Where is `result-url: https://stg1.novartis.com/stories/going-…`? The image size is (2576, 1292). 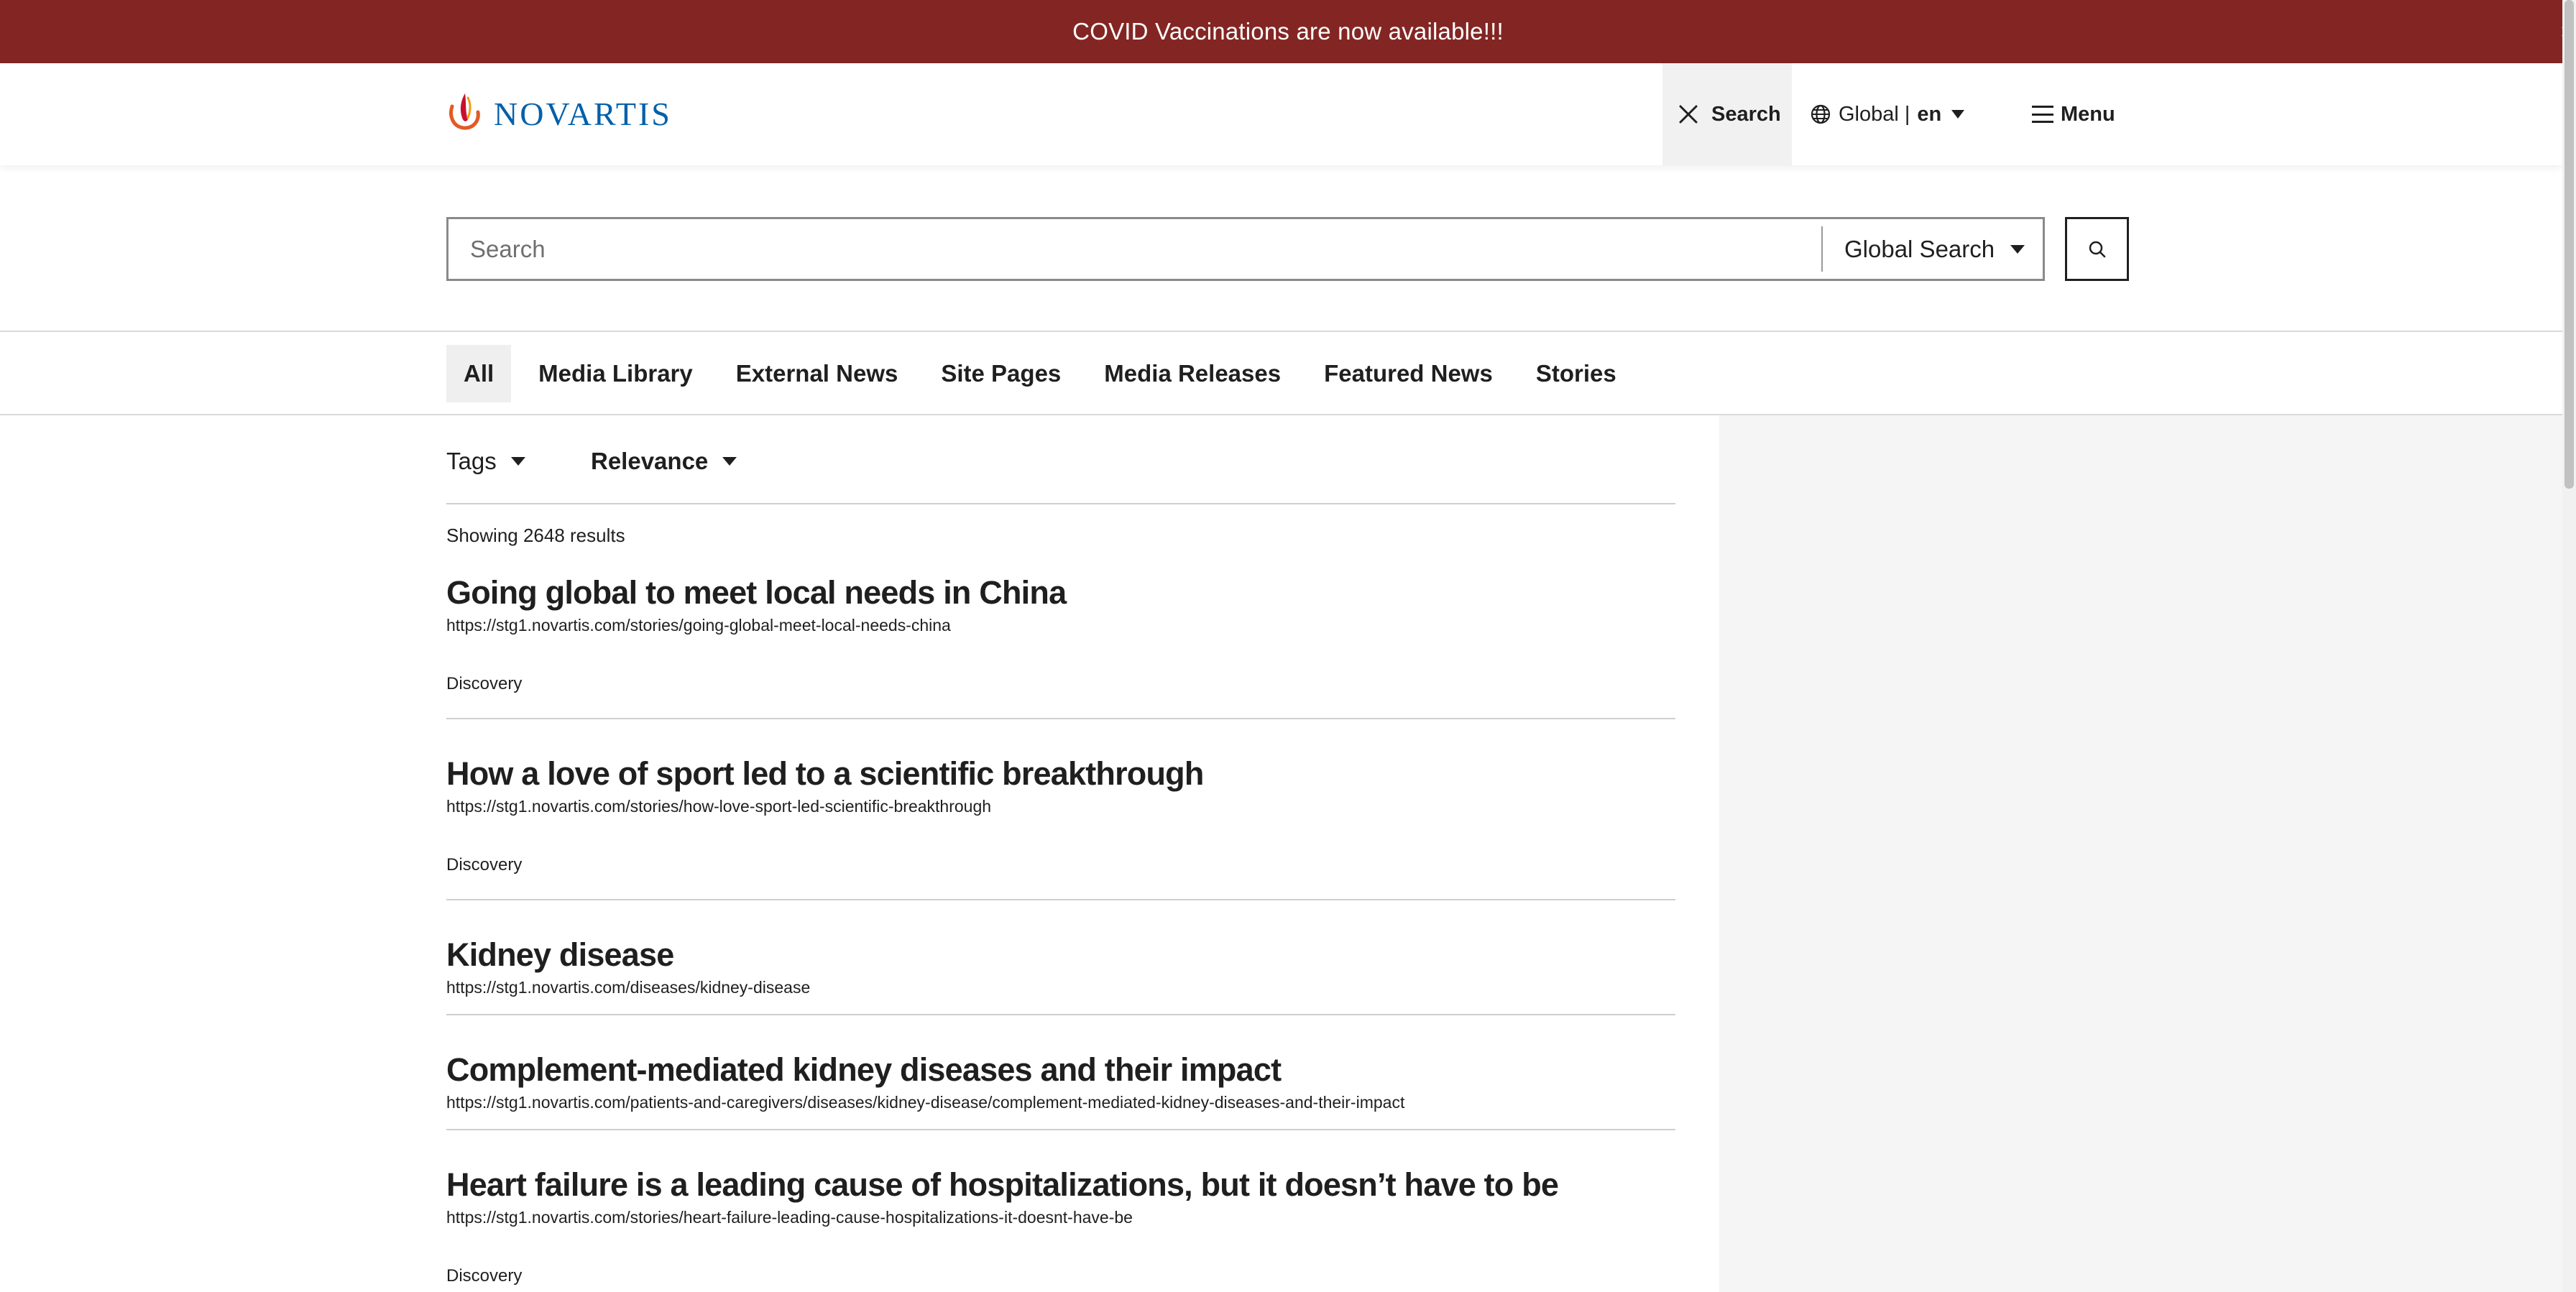 result-url: https://stg1.novartis.com/stories/going-… is located at coordinates (698, 625).